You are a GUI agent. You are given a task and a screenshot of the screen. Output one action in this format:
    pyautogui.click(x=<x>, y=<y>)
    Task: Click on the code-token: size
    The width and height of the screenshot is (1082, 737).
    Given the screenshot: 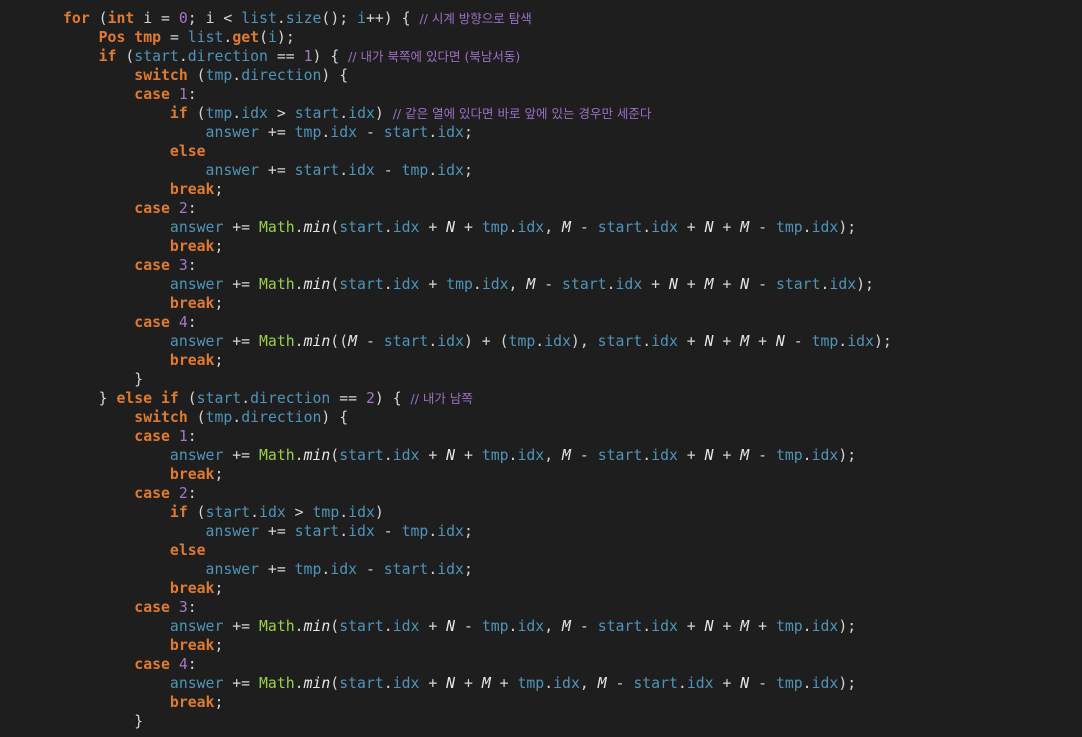 What is the action you would take?
    pyautogui.click(x=303, y=18)
    